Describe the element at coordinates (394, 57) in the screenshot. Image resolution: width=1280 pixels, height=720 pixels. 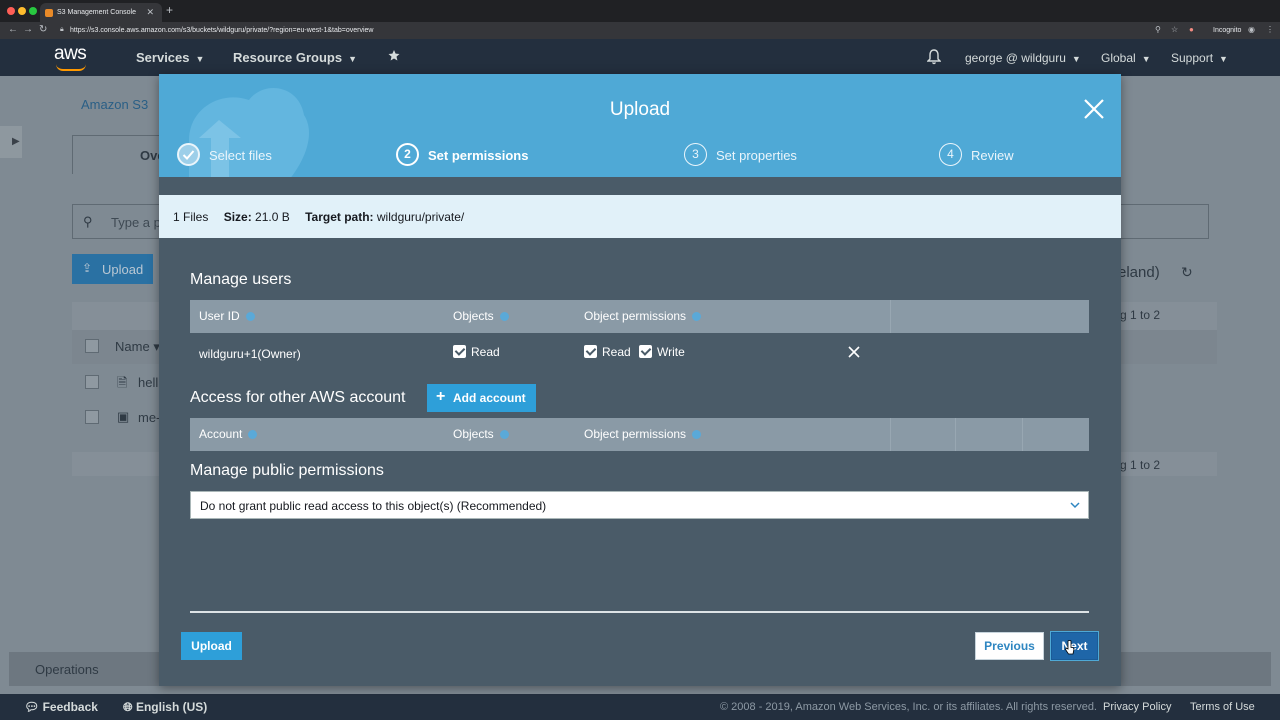
I see `pin-icon` at that location.